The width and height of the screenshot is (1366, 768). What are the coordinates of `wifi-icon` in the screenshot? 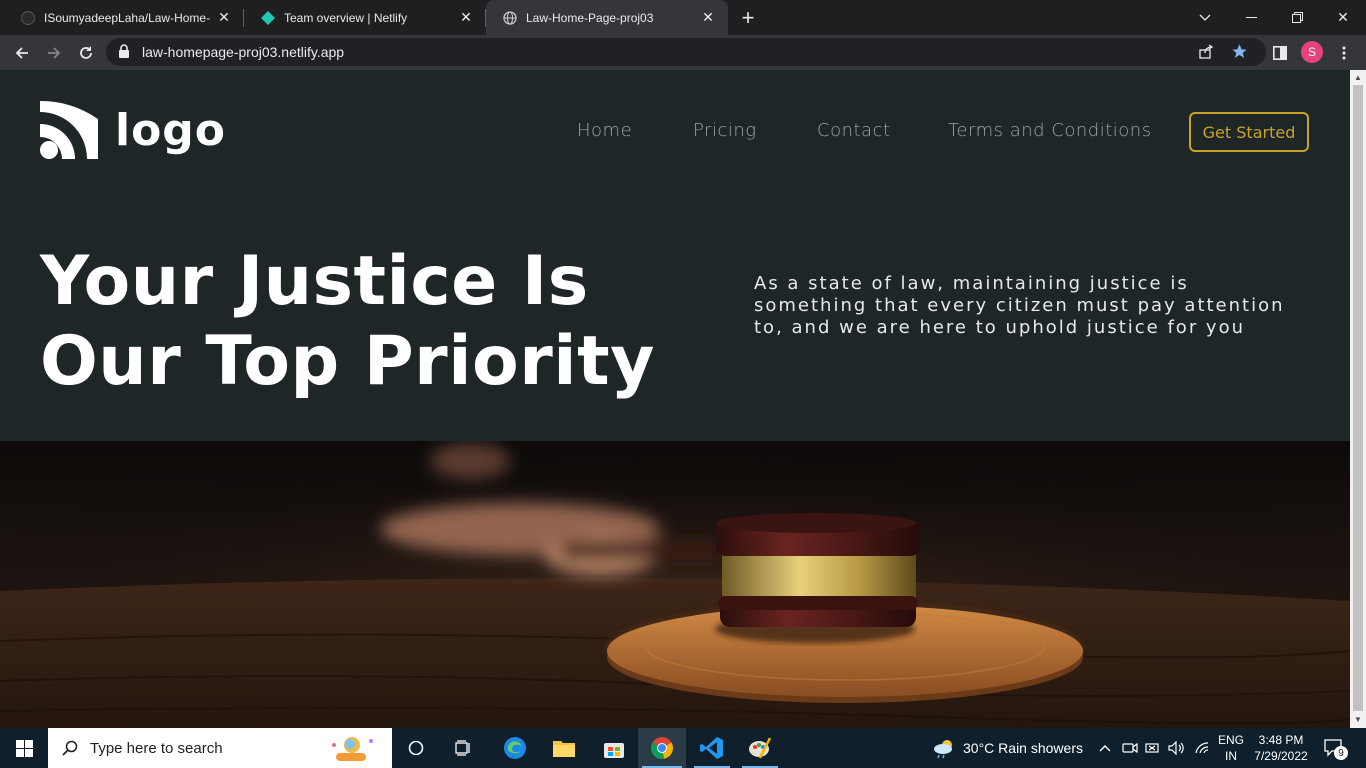 It's located at (1202, 748).